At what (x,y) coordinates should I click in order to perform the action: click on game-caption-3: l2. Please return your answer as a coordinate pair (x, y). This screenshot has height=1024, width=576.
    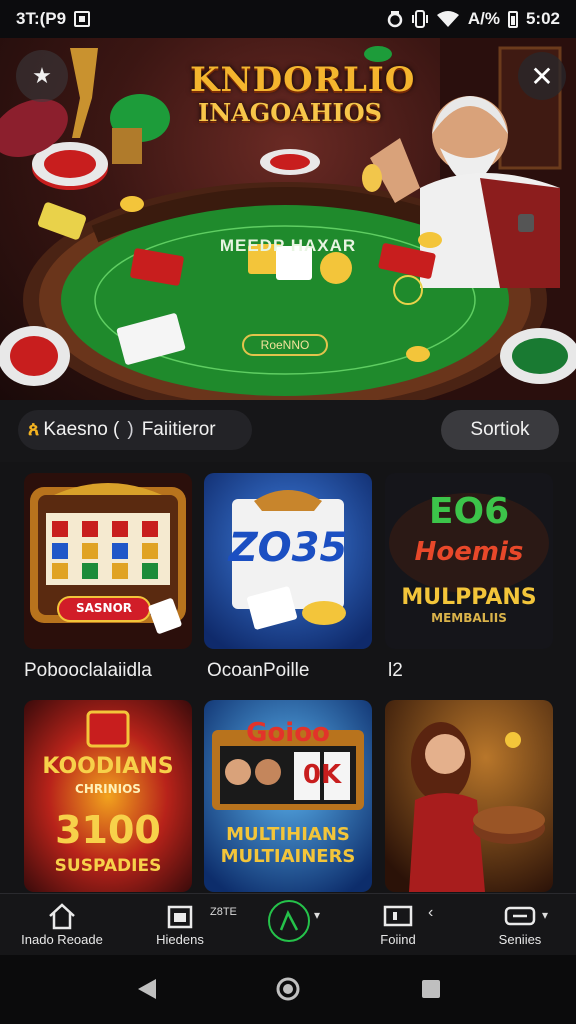
    Looking at the image, I should click on (395, 670).